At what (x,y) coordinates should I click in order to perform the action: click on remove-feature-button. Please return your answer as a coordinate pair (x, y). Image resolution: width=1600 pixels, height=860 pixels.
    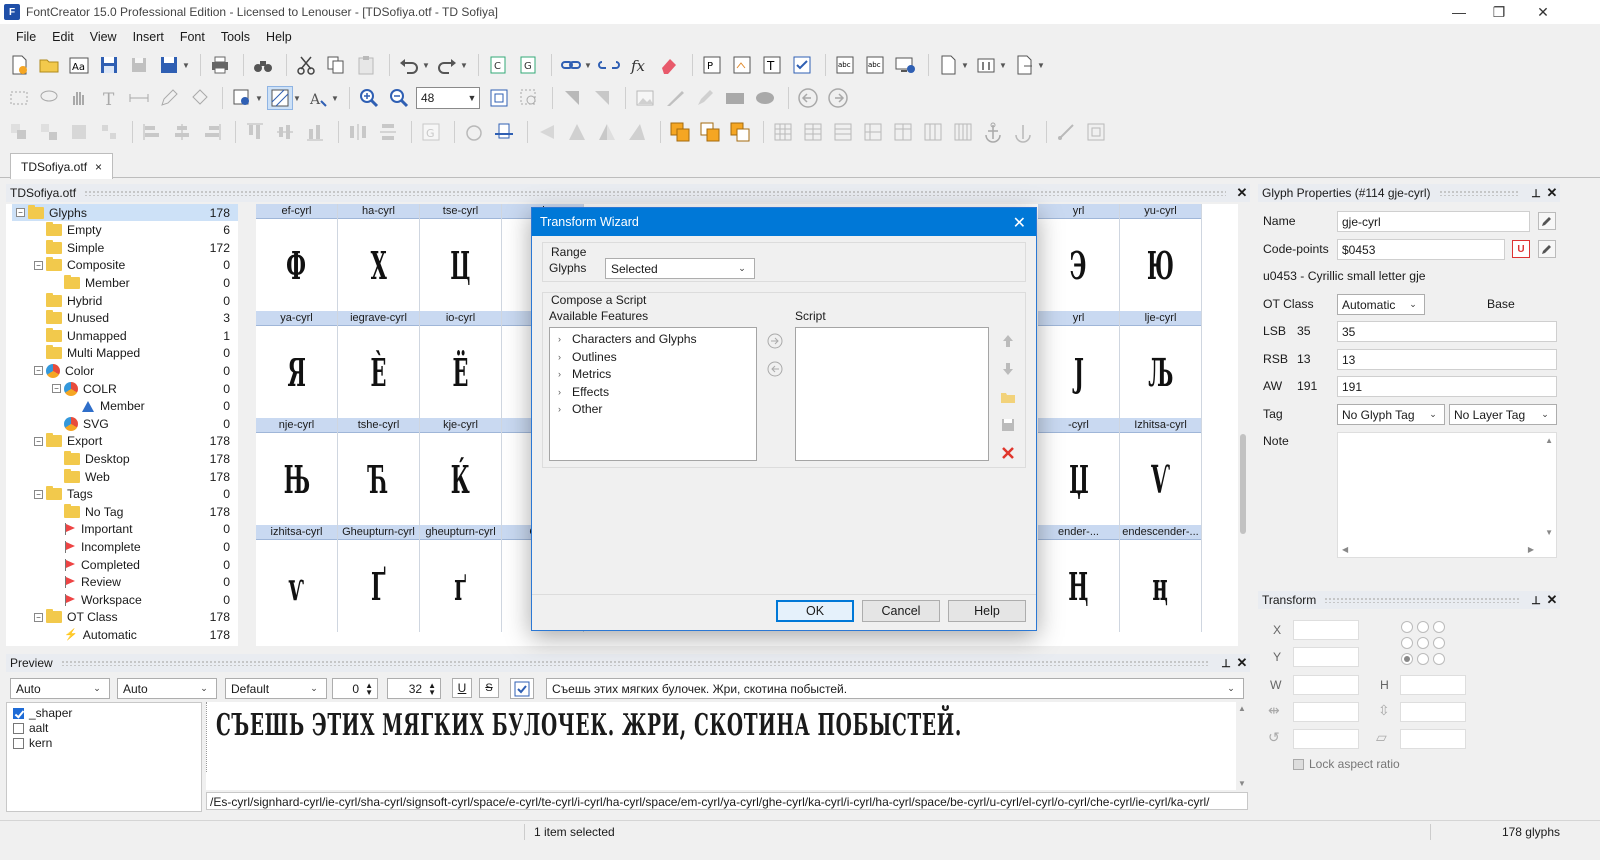
    Looking at the image, I should click on (775, 369).